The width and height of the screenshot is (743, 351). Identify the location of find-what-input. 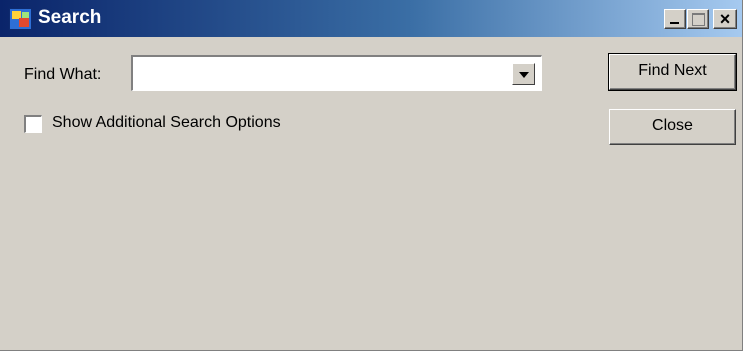
(320, 73).